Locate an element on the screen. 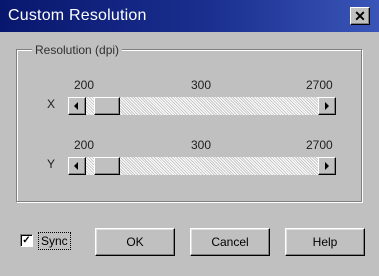  y-max-tick: 2700 is located at coordinates (319, 145).